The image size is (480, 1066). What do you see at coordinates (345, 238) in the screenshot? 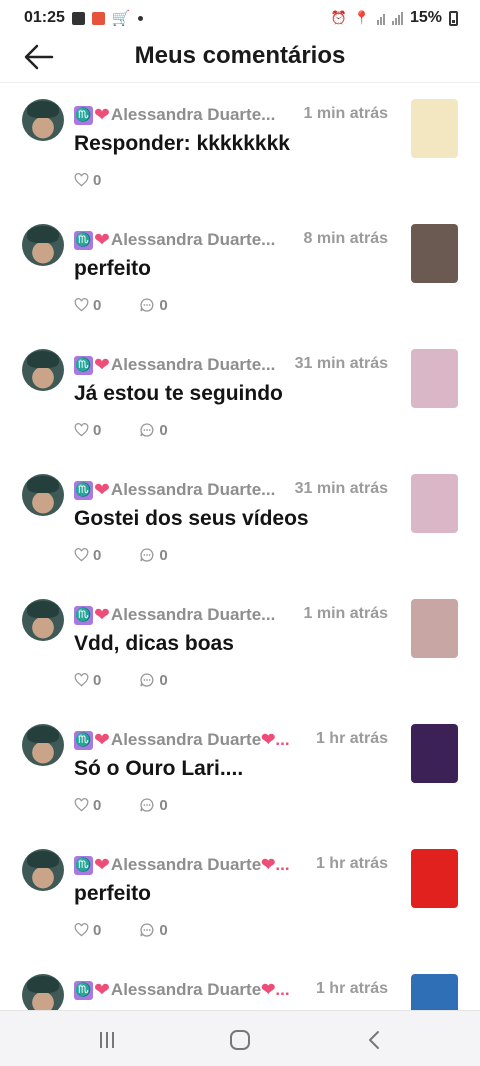
I see `comment-time: 8 min atrás` at bounding box center [345, 238].